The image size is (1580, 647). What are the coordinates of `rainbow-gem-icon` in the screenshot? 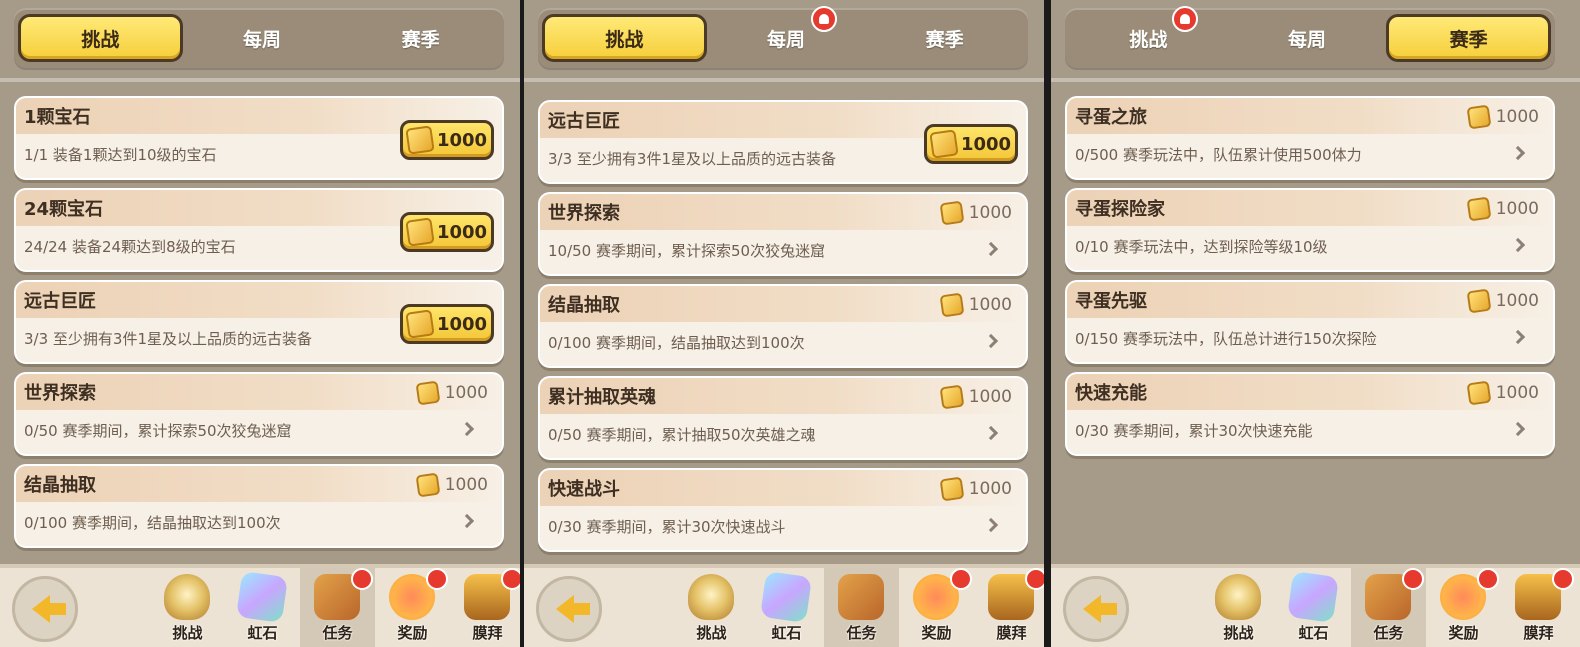 It's located at (1313, 597).